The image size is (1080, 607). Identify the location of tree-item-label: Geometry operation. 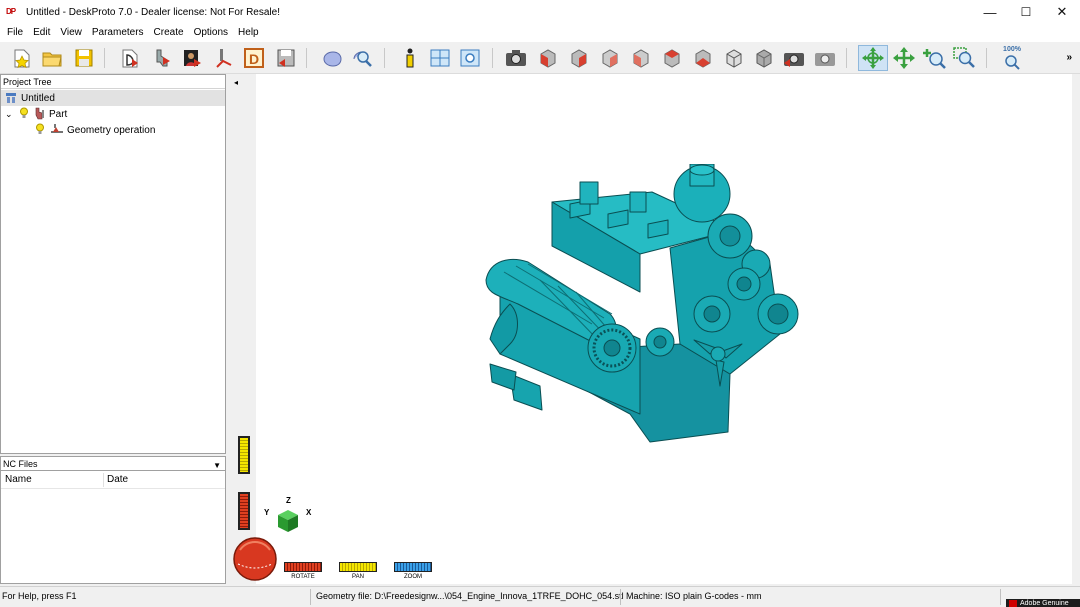
(111, 130).